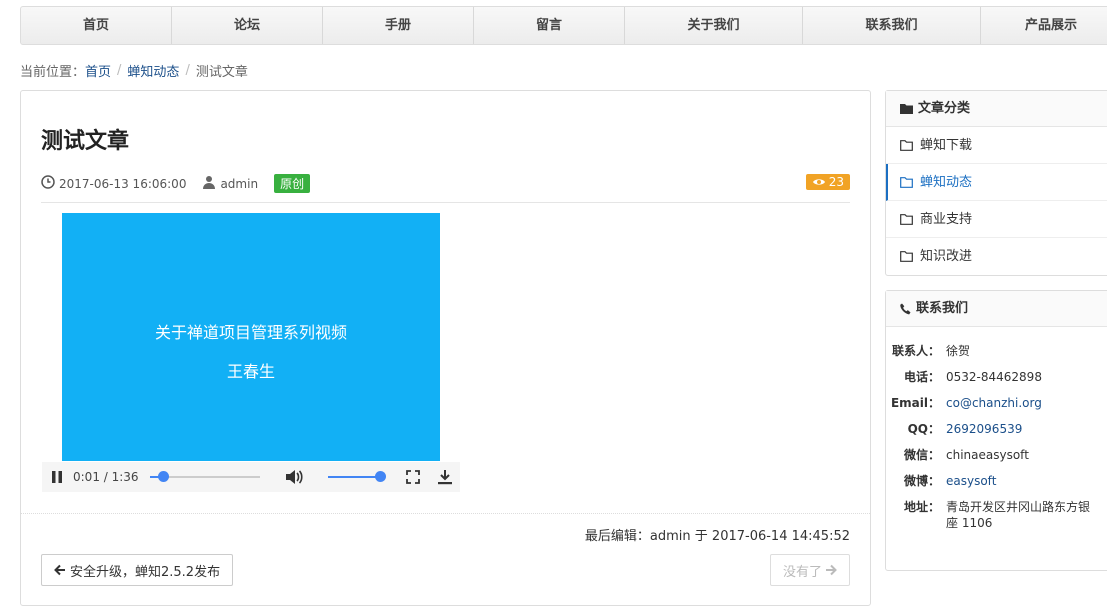  Describe the element at coordinates (819, 182) in the screenshot. I see `eye-icon` at that location.